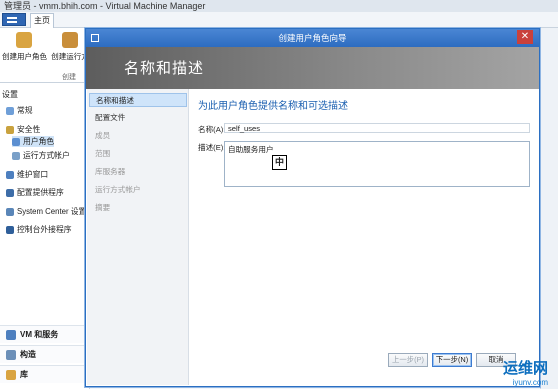  What do you see at coordinates (39, 141) in the screenshot?
I see `nav-item-label: 用户角色` at bounding box center [39, 141].